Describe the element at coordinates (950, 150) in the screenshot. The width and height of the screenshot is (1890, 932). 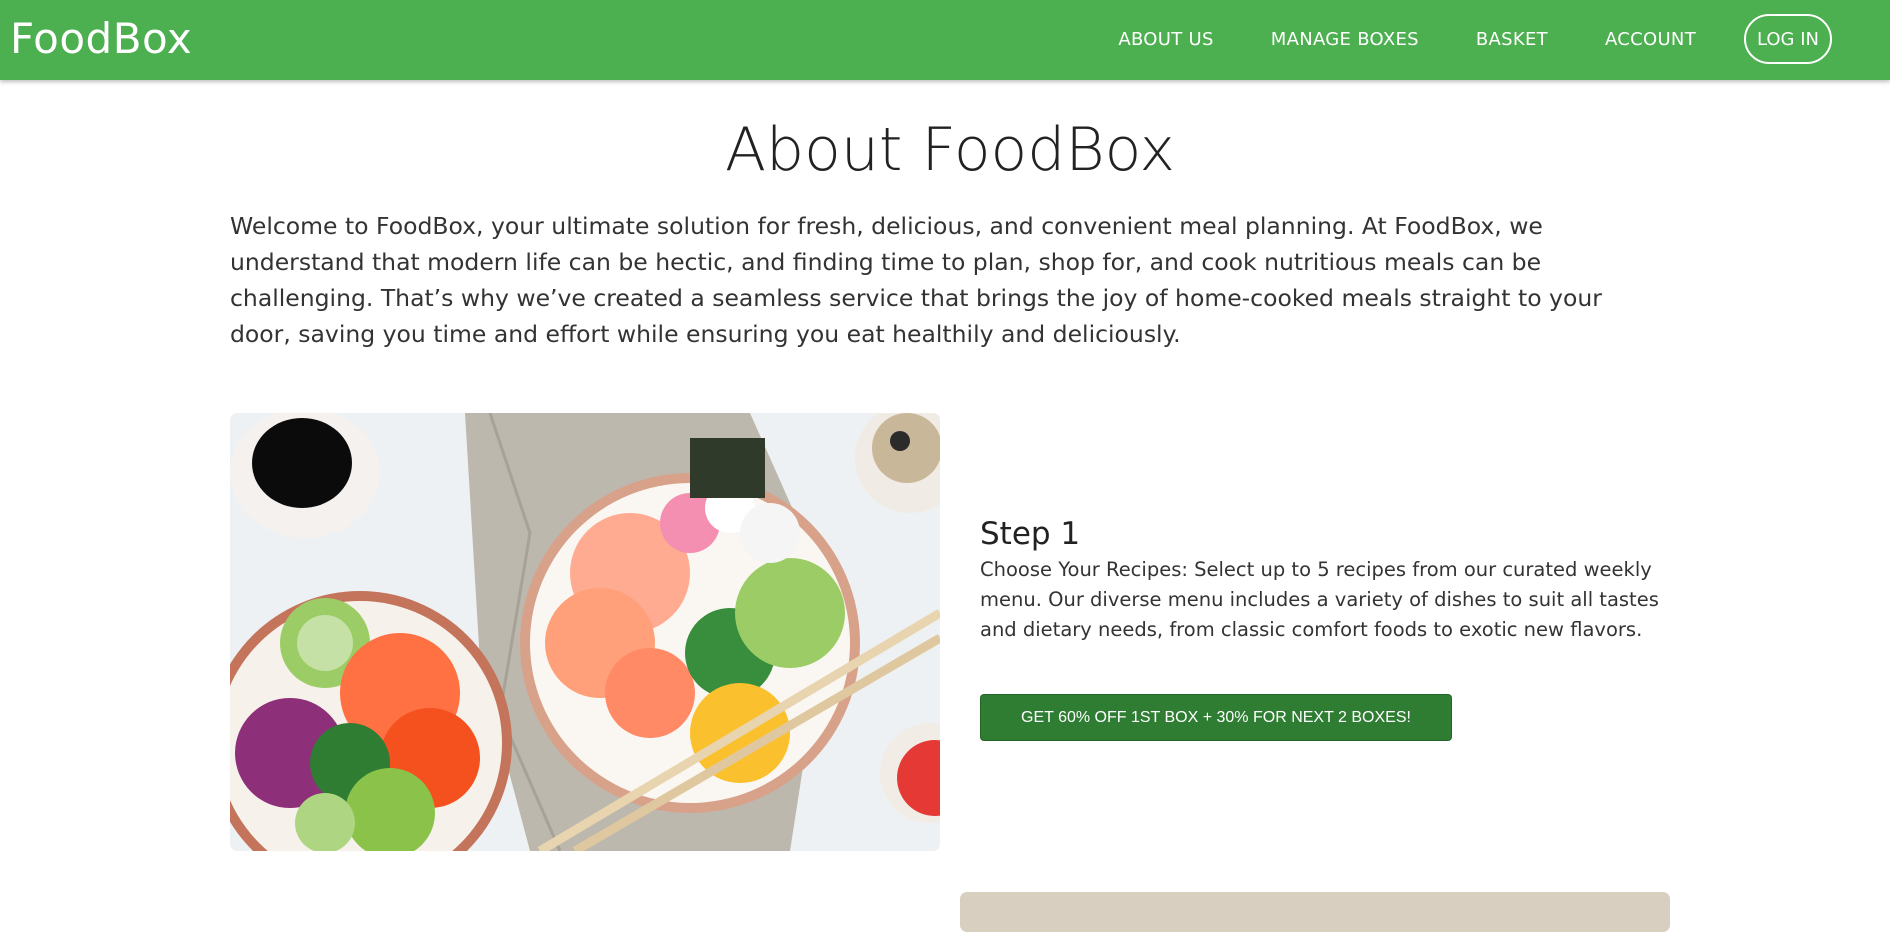
I see `page-title: About FoodBox` at that location.